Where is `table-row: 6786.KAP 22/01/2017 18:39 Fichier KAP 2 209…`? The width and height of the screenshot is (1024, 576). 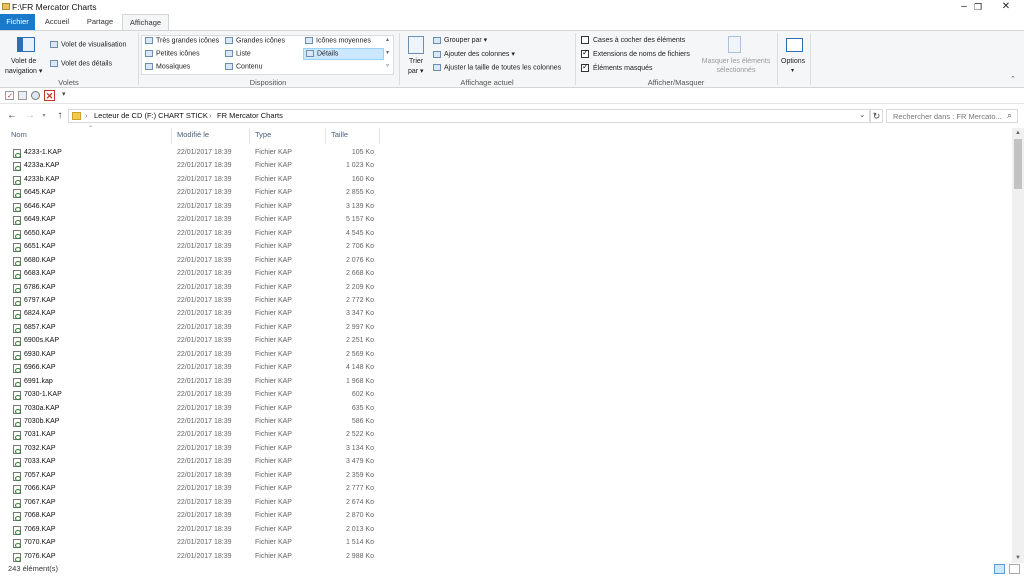
table-row: 6786.KAP 22/01/2017 18:39 Fichier KAP 2 209… is located at coordinates (506, 288).